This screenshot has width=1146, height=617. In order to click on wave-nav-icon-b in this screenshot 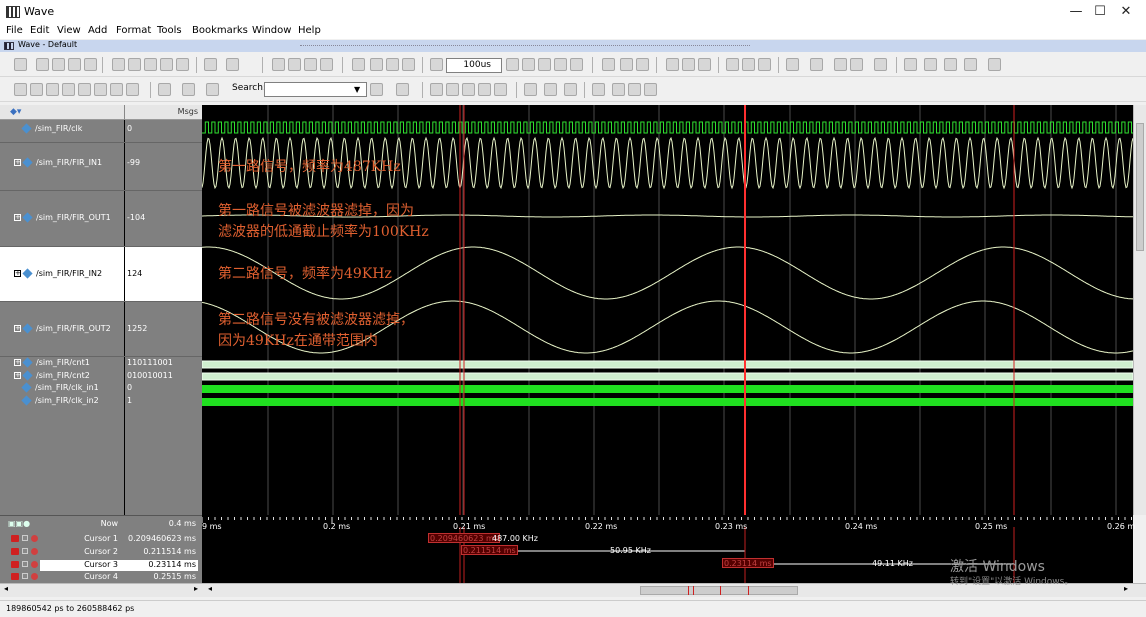, I will do `click(36, 89)`.